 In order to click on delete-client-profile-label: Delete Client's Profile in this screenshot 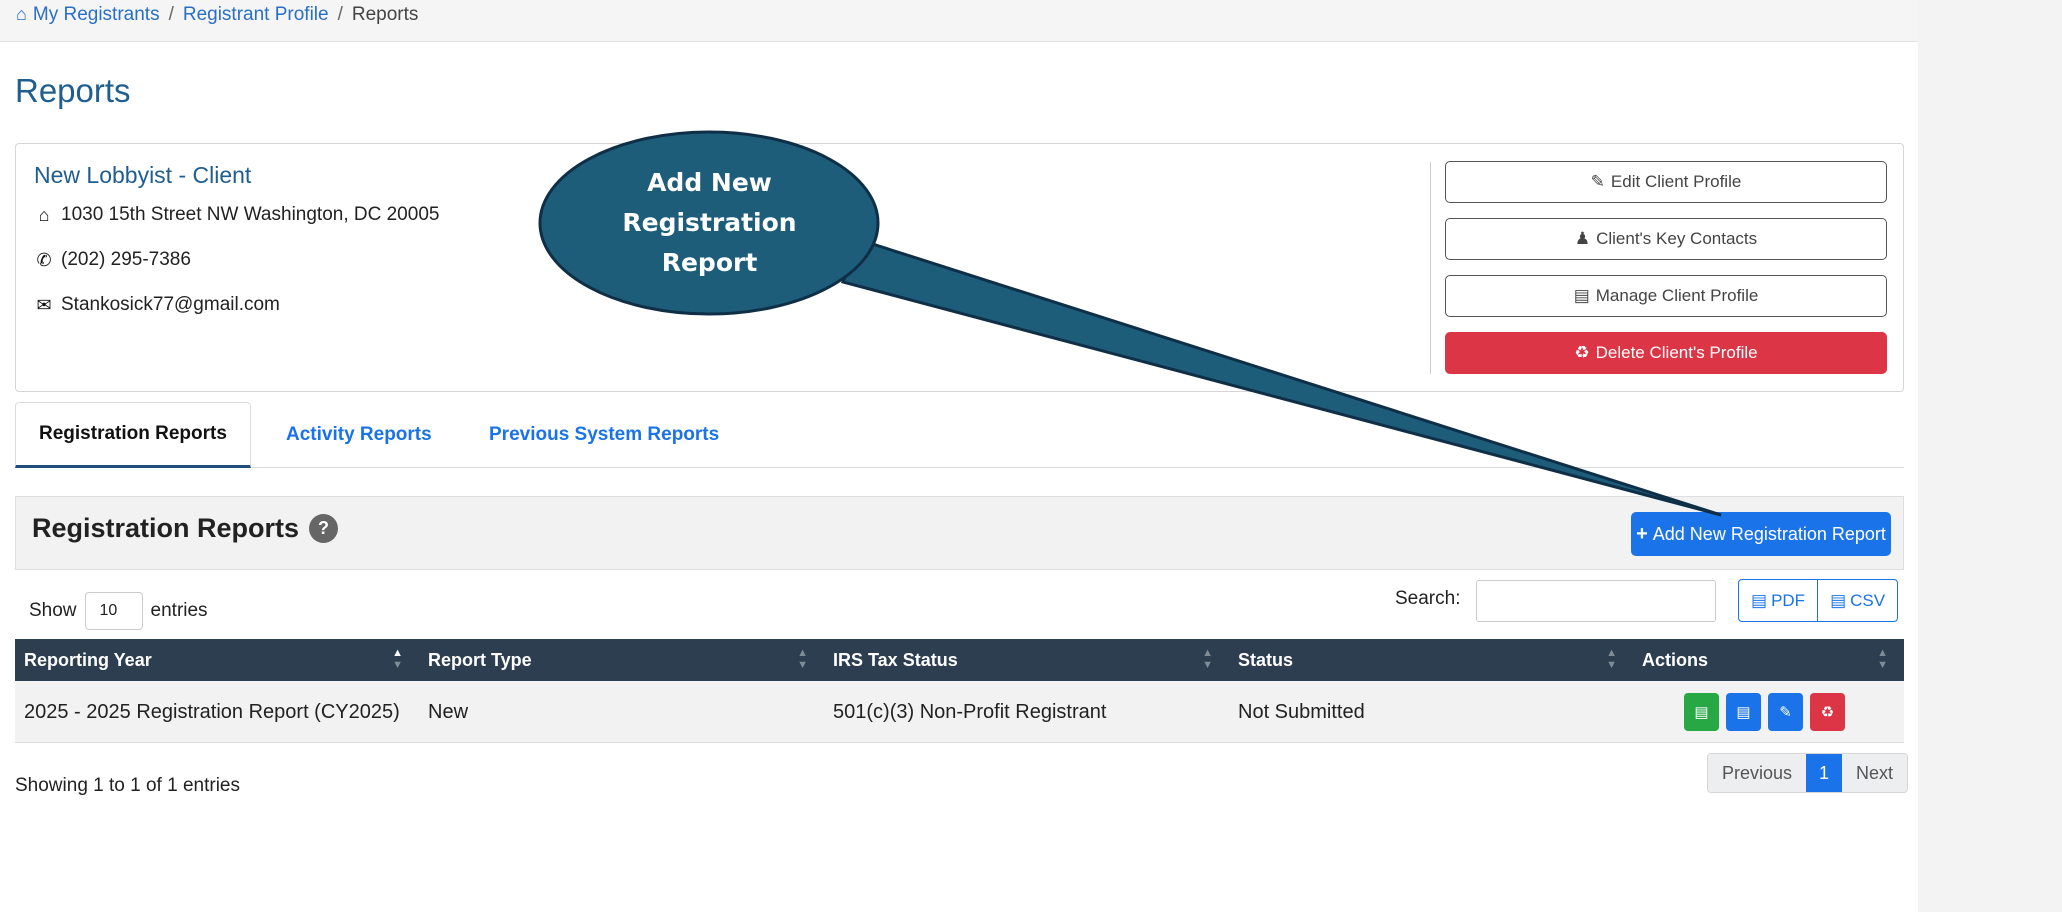, I will do `click(1676, 352)`.